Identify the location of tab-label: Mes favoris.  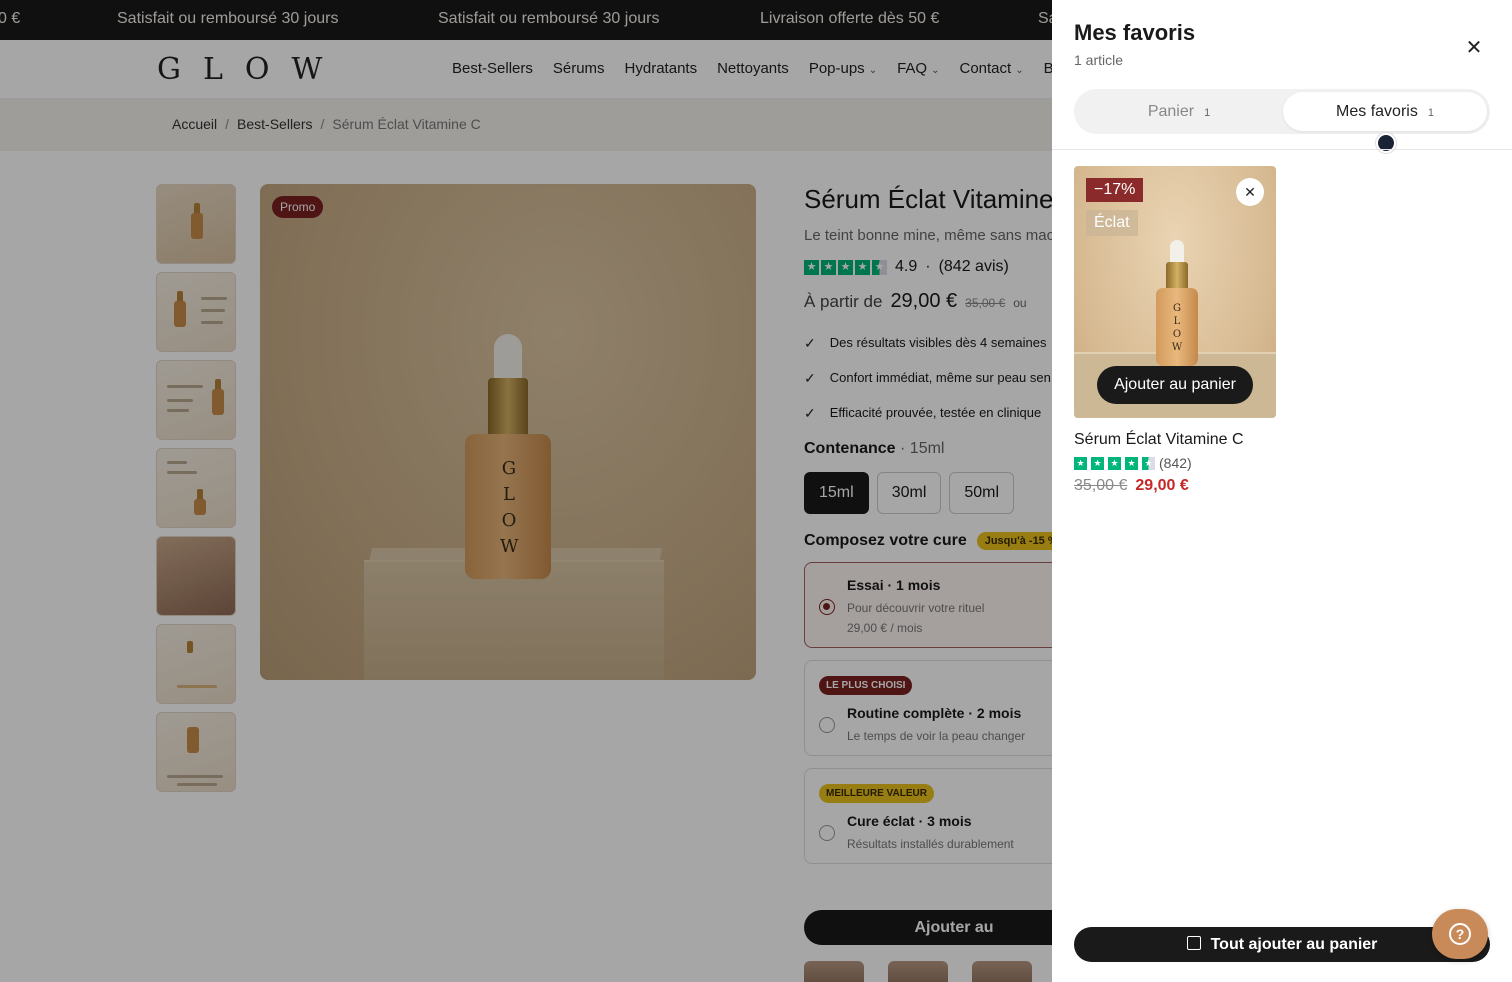
(1377, 111).